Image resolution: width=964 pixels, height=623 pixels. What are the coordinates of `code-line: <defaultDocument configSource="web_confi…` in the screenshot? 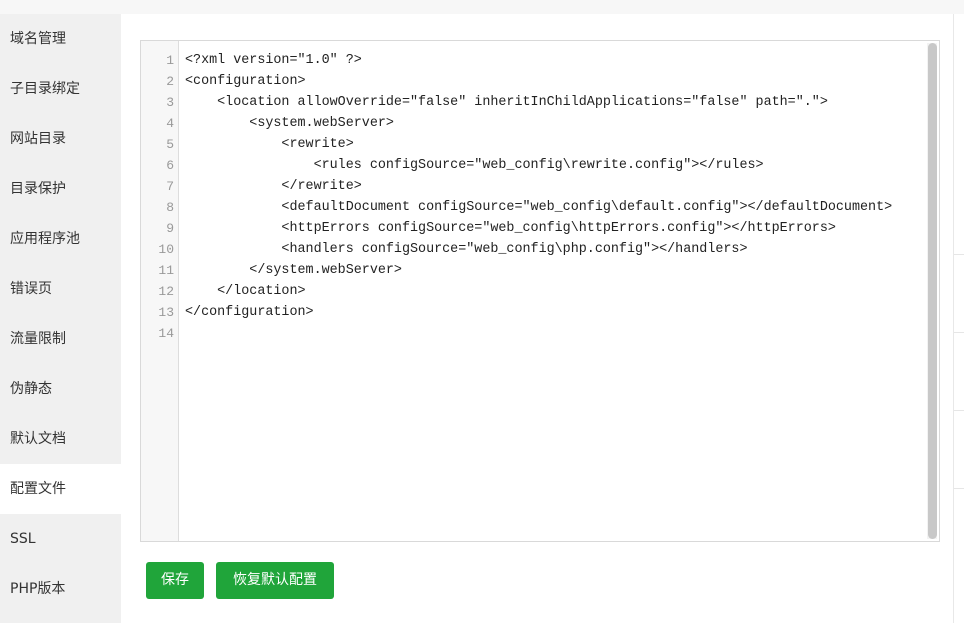 It's located at (555, 207).